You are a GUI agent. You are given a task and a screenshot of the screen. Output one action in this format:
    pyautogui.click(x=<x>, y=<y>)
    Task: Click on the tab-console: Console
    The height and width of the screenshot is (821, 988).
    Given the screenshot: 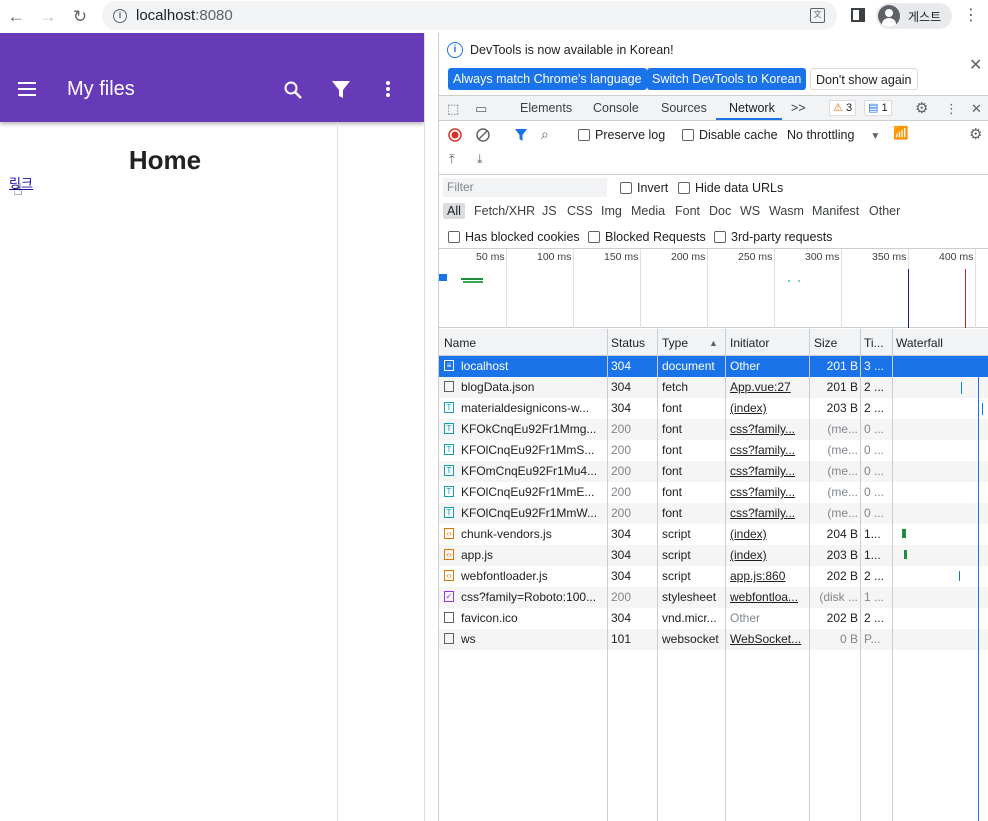 What is the action you would take?
    pyautogui.click(x=616, y=108)
    